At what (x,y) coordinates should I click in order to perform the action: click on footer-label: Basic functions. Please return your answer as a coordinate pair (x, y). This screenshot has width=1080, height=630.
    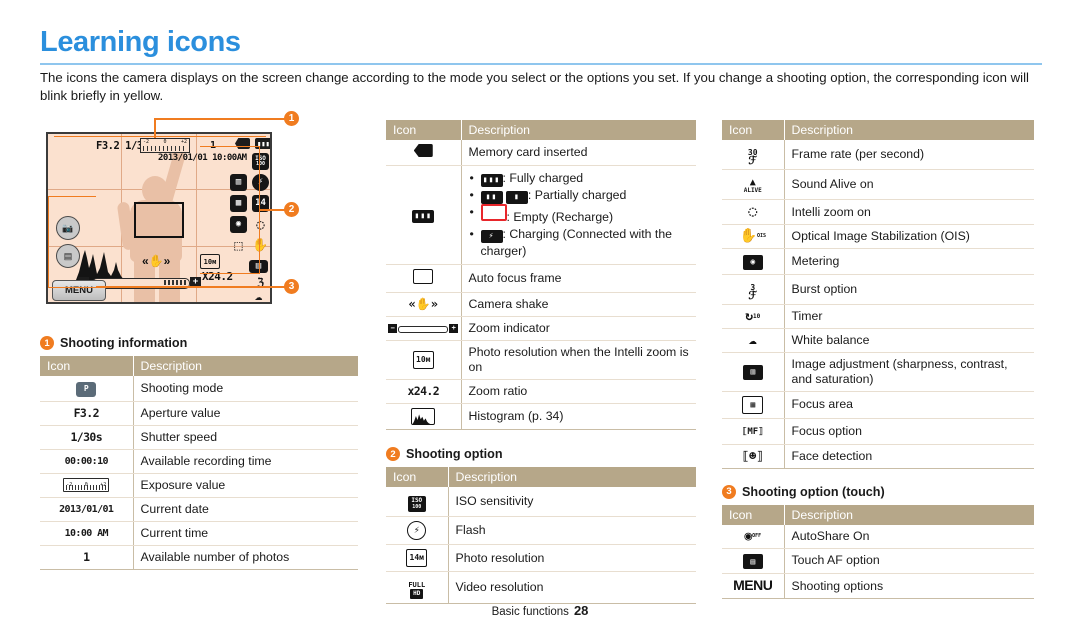
    Looking at the image, I should click on (530, 612).